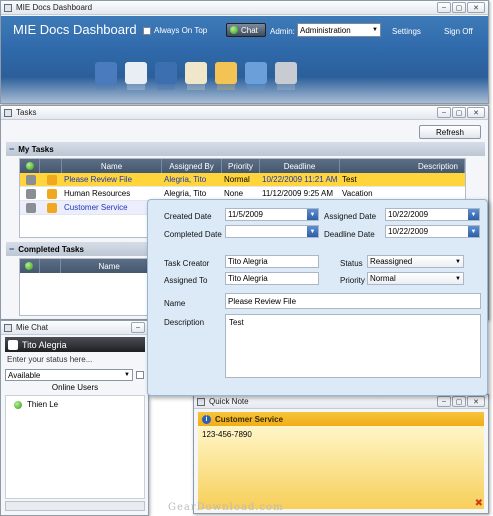 This screenshot has height=516, width=493. What do you see at coordinates (341, 467) in the screenshot?
I see `note-body: 123-456-7890` at bounding box center [341, 467].